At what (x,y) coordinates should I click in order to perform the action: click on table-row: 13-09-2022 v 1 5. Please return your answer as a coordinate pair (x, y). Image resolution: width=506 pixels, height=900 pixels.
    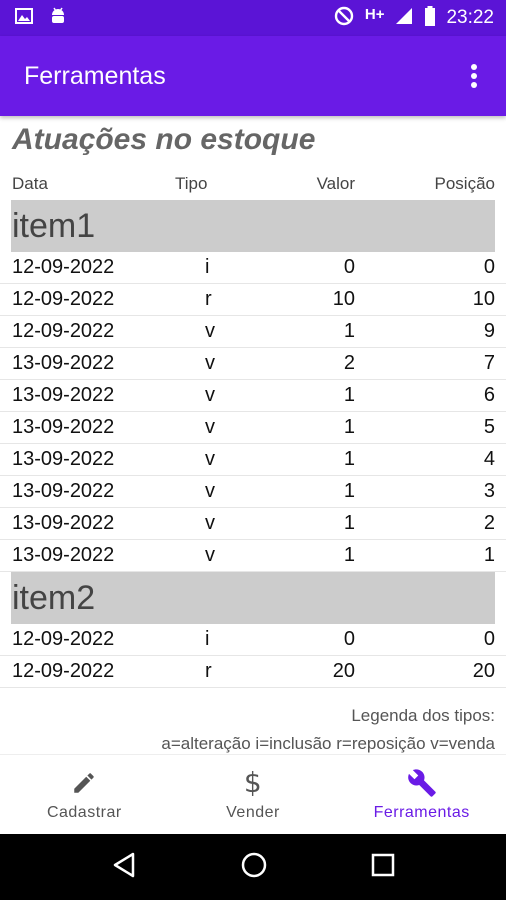
    Looking at the image, I should click on (253, 428).